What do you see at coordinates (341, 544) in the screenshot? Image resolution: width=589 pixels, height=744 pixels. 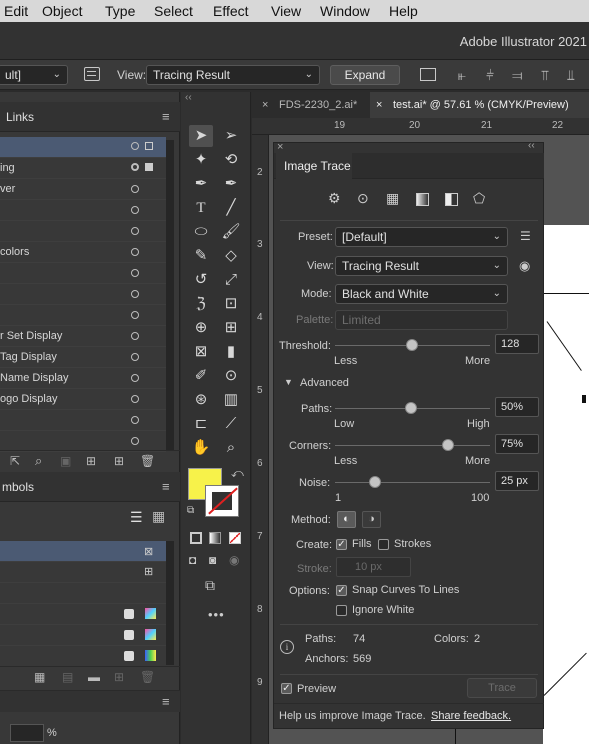 I see `fills-checkbox: ✓` at bounding box center [341, 544].